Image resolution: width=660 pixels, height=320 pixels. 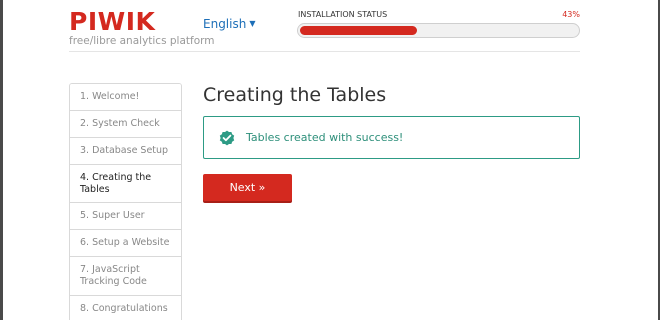 I want to click on step-system-check: 2. System Check, so click(x=125, y=124).